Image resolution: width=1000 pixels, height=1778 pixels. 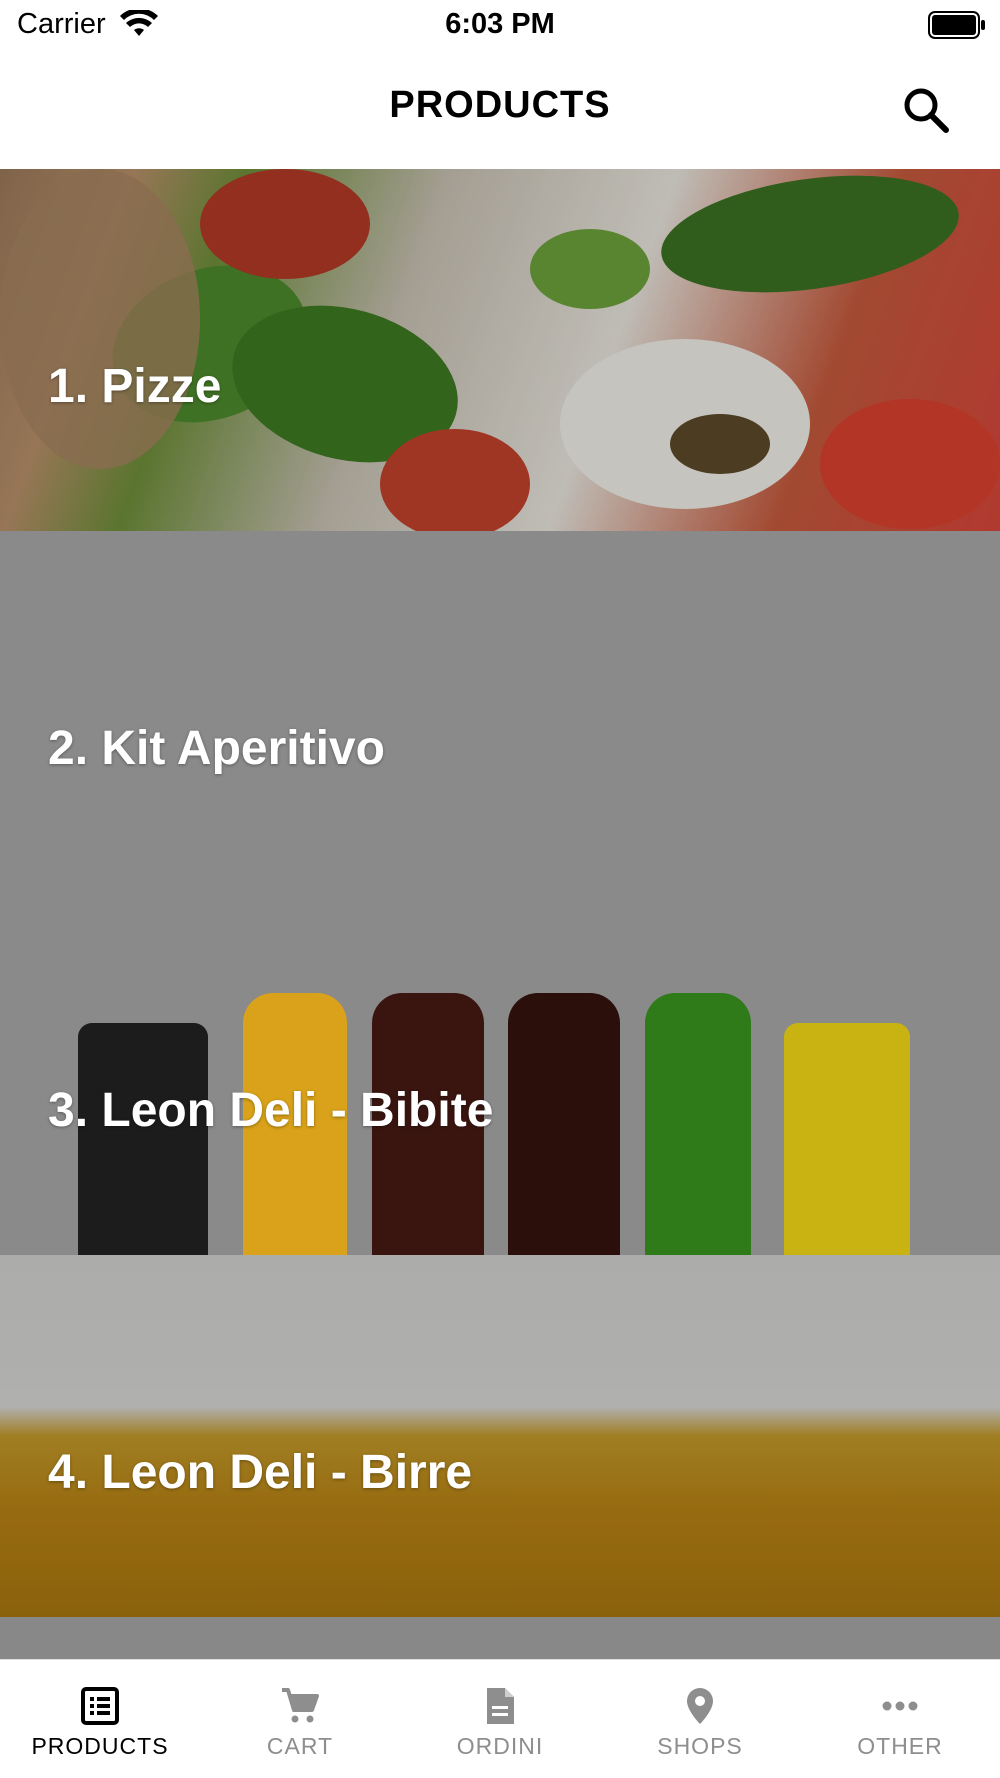 What do you see at coordinates (500, 105) in the screenshot?
I see `page-title: PRODUCTS` at bounding box center [500, 105].